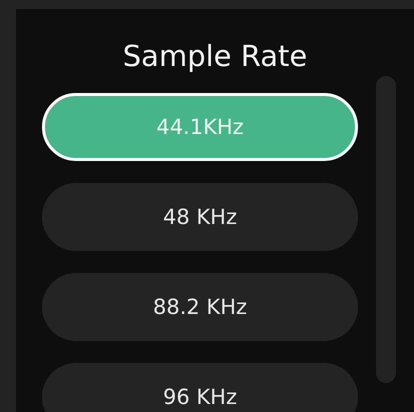 The height and width of the screenshot is (412, 414). Describe the element at coordinates (200, 387) in the screenshot. I see `sample-rate-option: 96 KHz` at that location.